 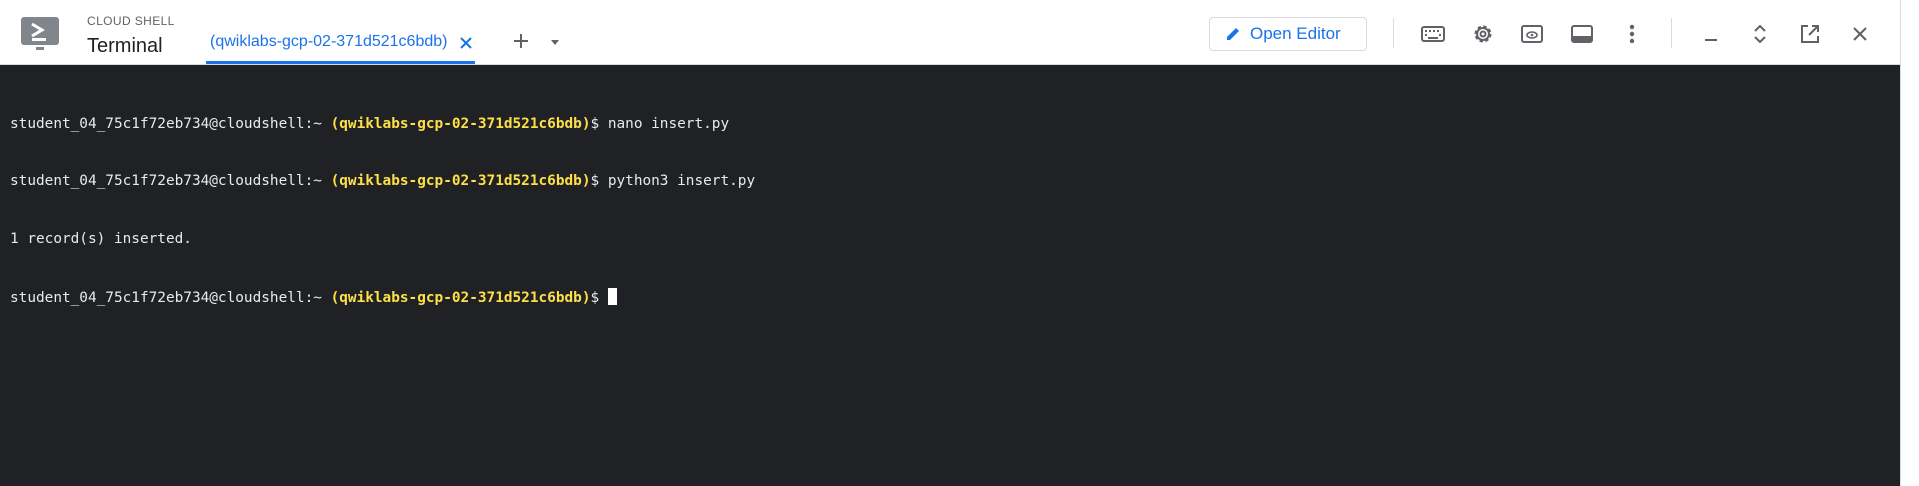 What do you see at coordinates (599, 298) in the screenshot?
I see `terminal-command: $` at bounding box center [599, 298].